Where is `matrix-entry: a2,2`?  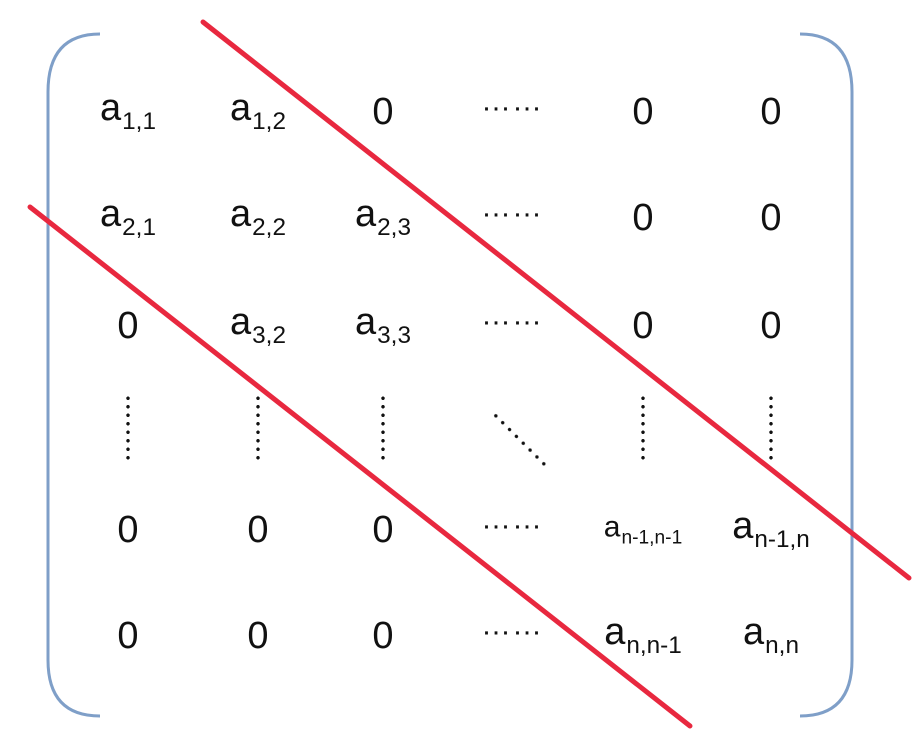 matrix-entry: a2,2 is located at coordinates (258, 218).